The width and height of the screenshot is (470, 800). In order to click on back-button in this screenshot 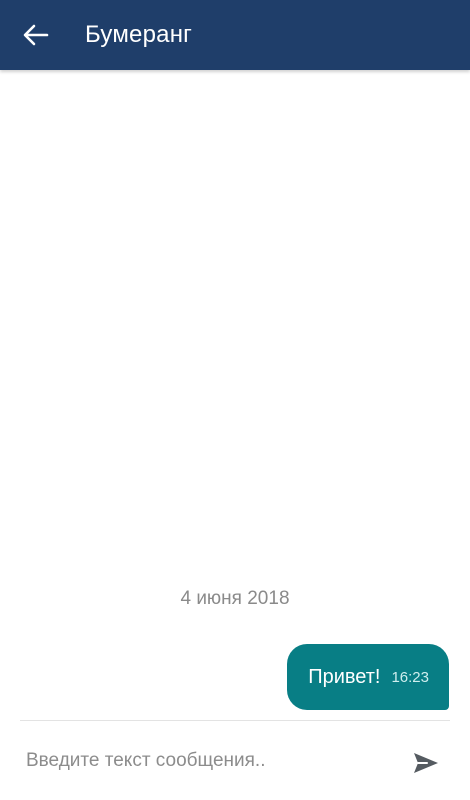, I will do `click(36, 35)`.